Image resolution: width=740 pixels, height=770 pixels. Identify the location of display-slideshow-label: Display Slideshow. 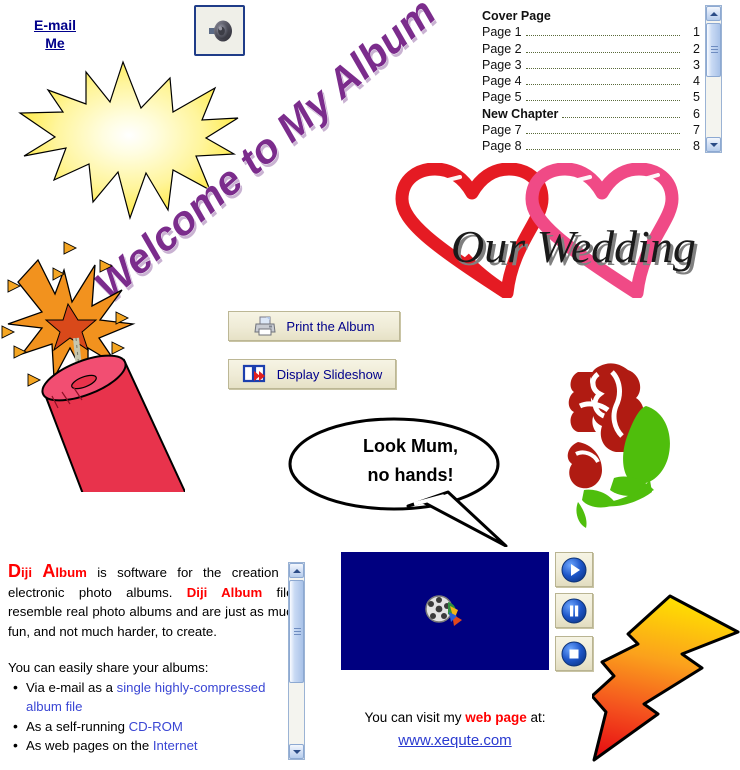
(329, 374).